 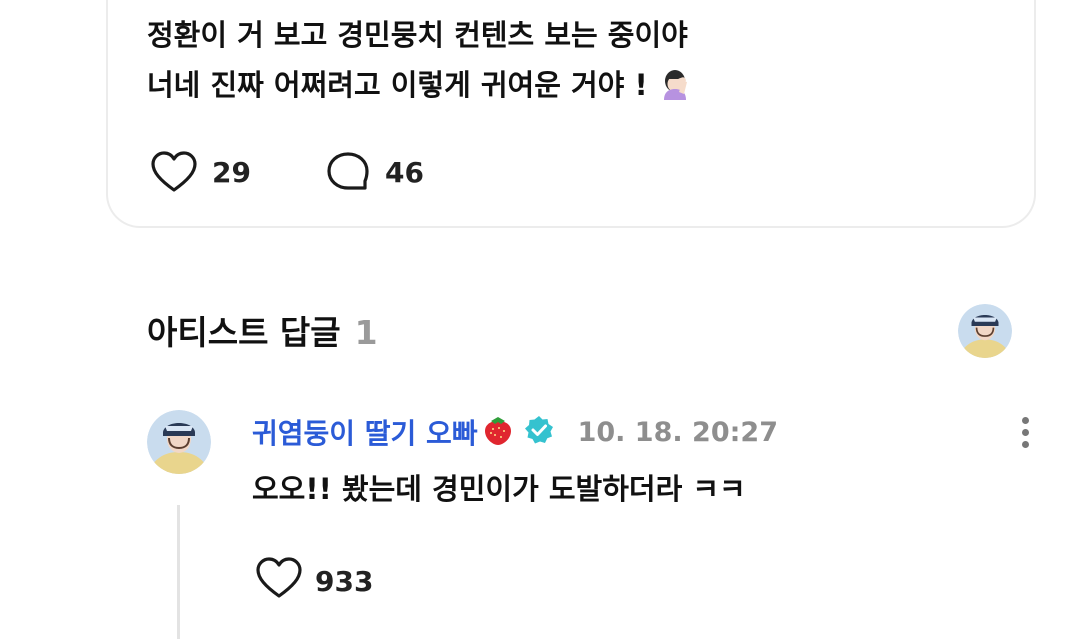 What do you see at coordinates (499, 489) in the screenshot?
I see `reply-text: 오오!! 봤는데 경민이가 도발하더라 ㅋㅋ` at bounding box center [499, 489].